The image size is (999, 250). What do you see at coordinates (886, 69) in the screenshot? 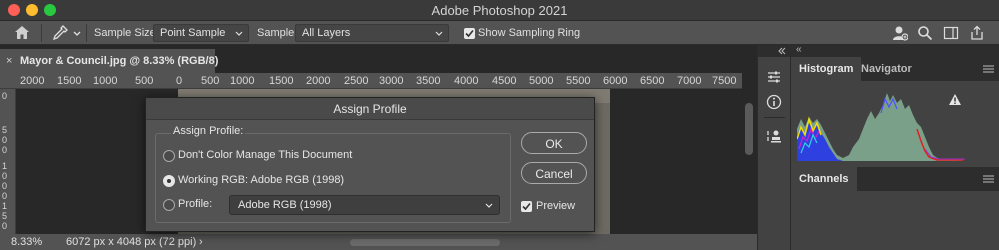
I see `tab-navigator: Navigator` at bounding box center [886, 69].